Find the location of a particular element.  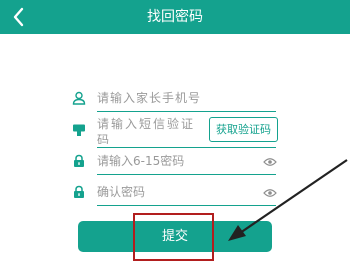

sms-code-placeholder: 请输入短信验证码 is located at coordinates (146, 130).